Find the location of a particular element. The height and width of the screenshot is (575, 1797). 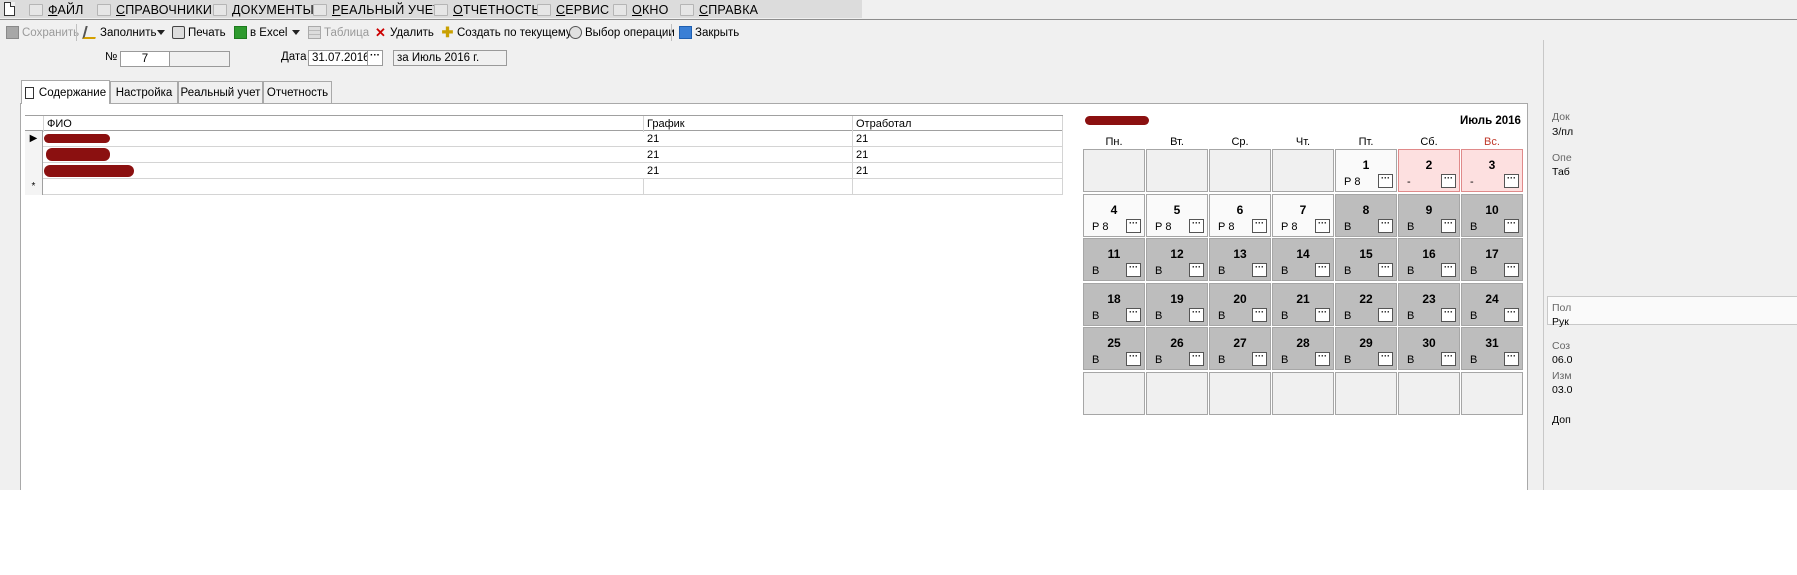

menu-references: СПРАВОЧНИКИ is located at coordinates (154, 9).